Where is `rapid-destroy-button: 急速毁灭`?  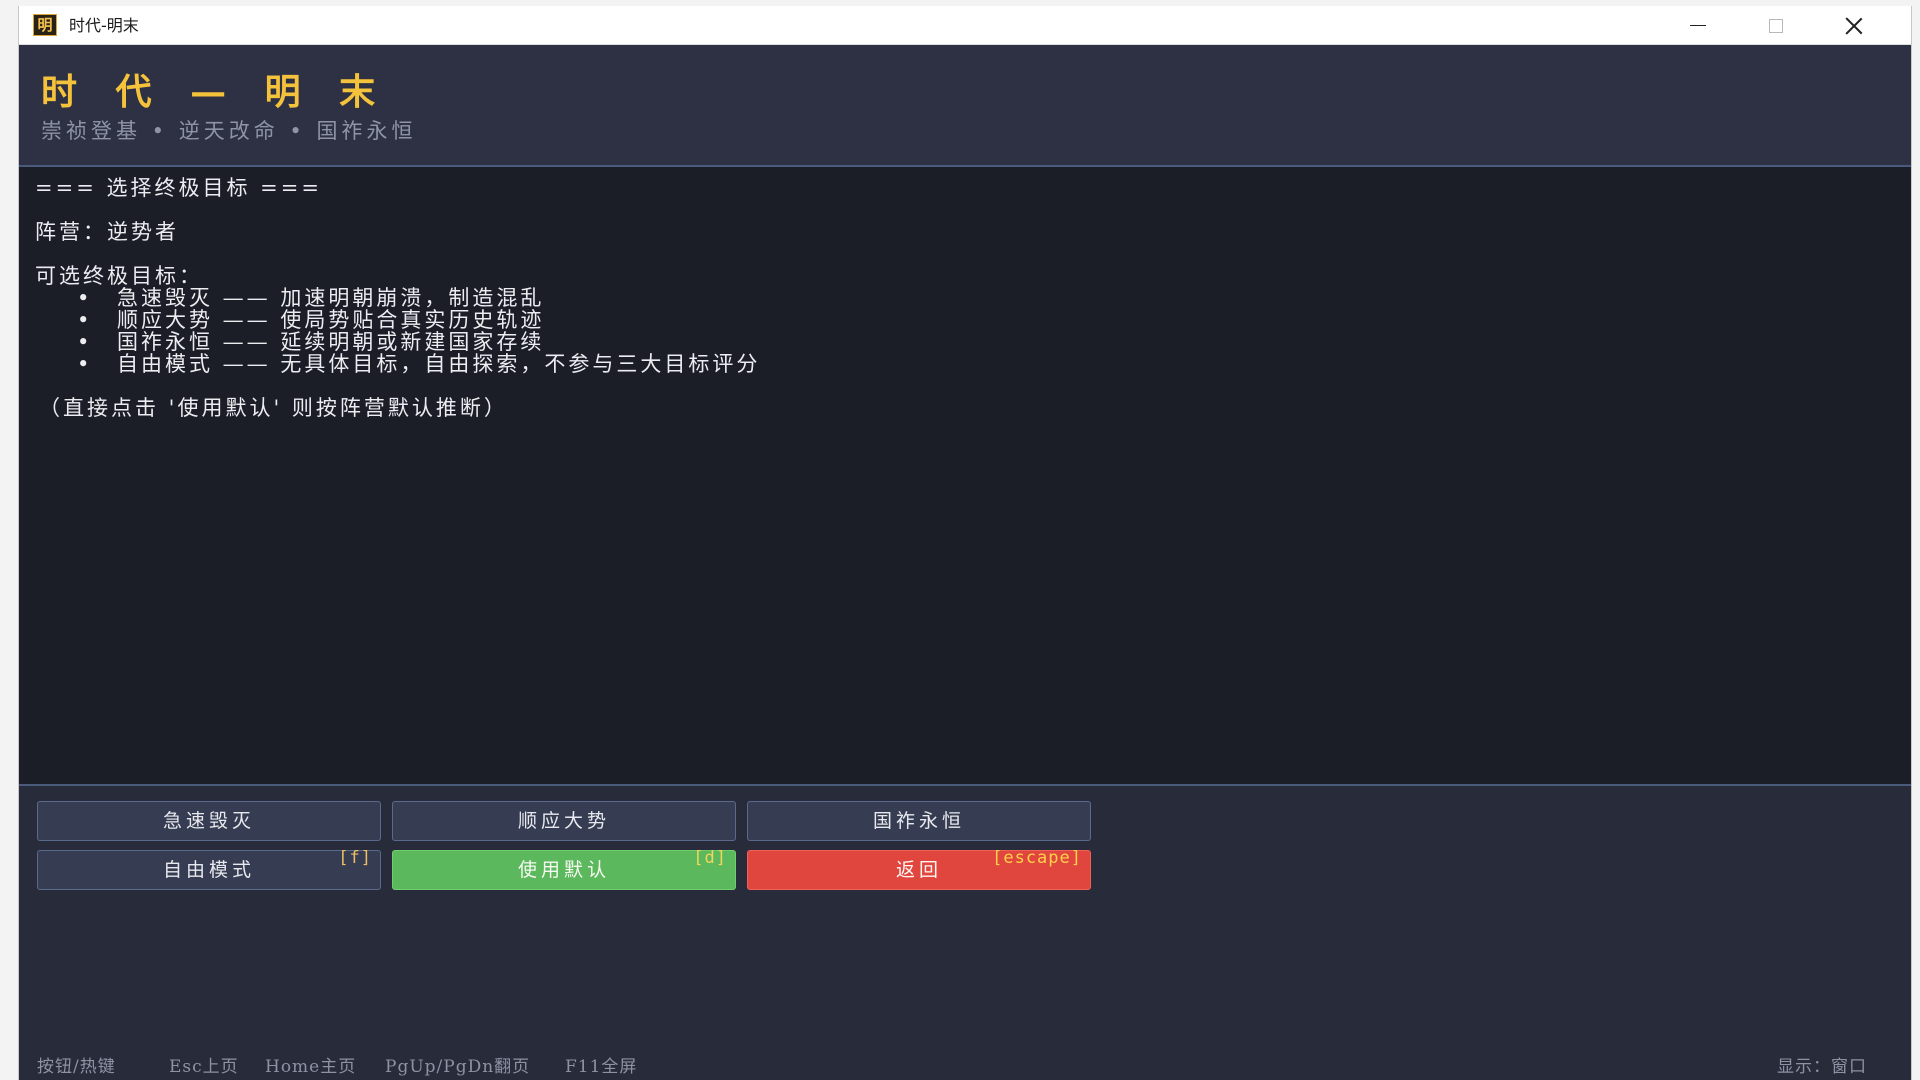 rapid-destroy-button: 急速毁灭 is located at coordinates (209, 821).